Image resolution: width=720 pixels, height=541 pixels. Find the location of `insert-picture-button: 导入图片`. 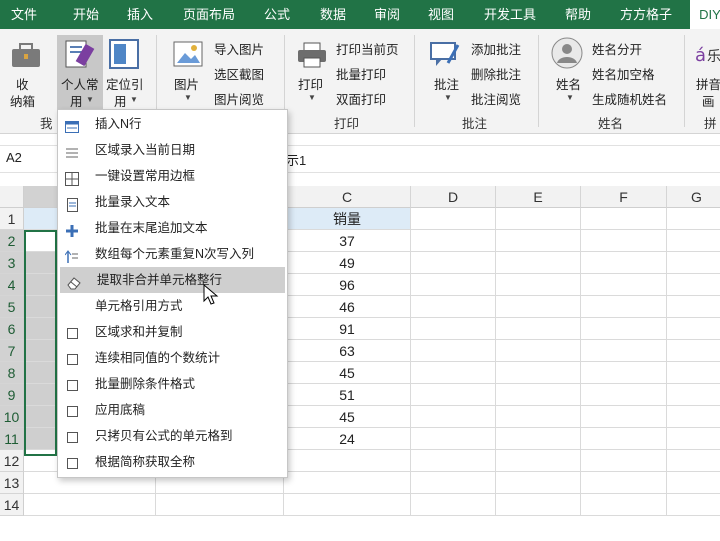

insert-picture-button: 导入图片 is located at coordinates (239, 48).